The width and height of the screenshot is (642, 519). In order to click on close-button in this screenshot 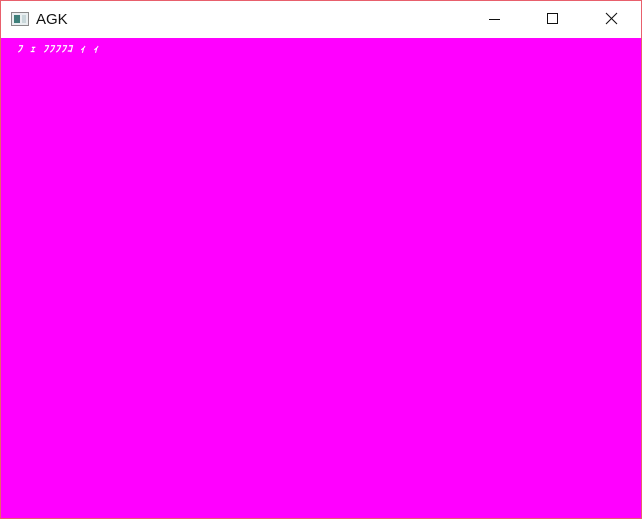, I will do `click(611, 19)`.